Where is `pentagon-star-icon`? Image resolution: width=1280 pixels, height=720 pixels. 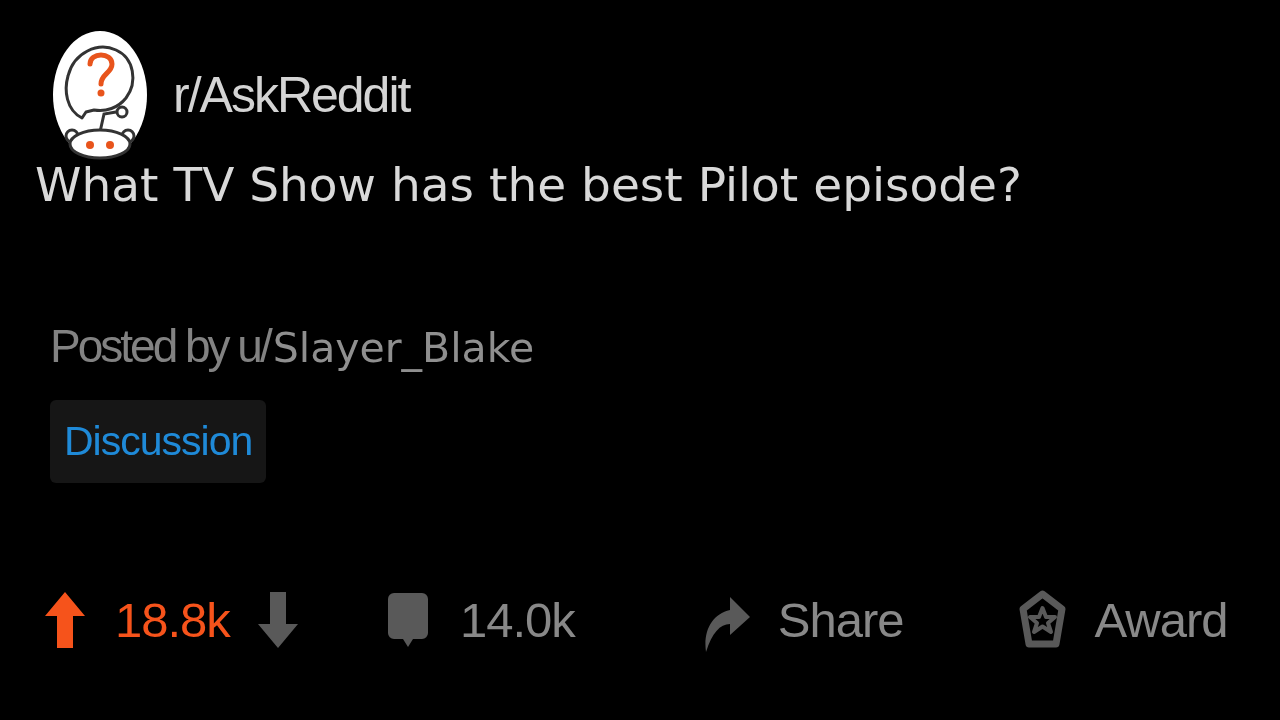 pentagon-star-icon is located at coordinates (1042, 620).